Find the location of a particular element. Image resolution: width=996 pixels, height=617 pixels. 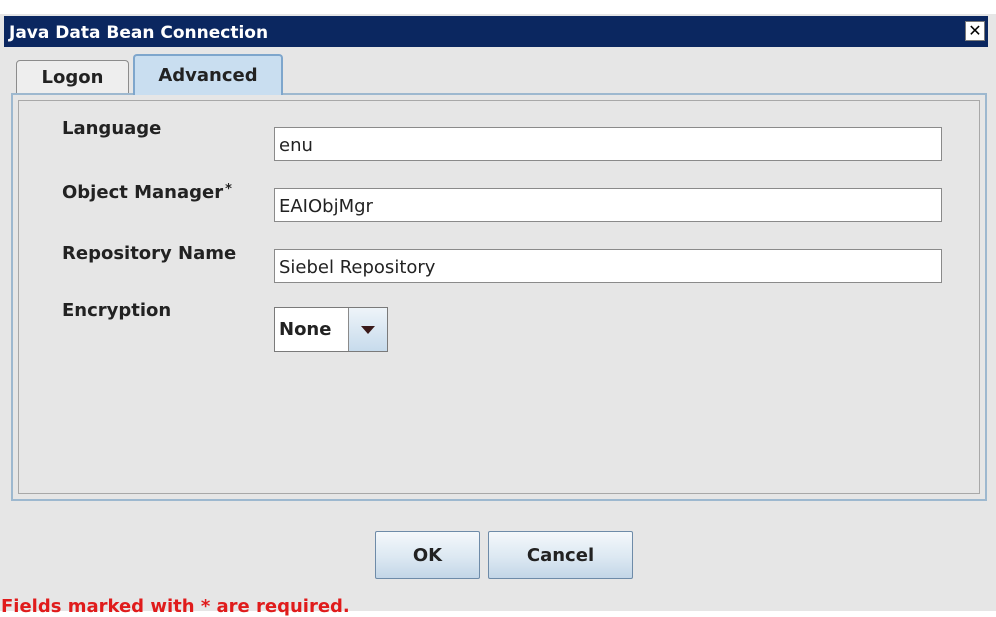

tab-logon: Logon is located at coordinates (72, 76).